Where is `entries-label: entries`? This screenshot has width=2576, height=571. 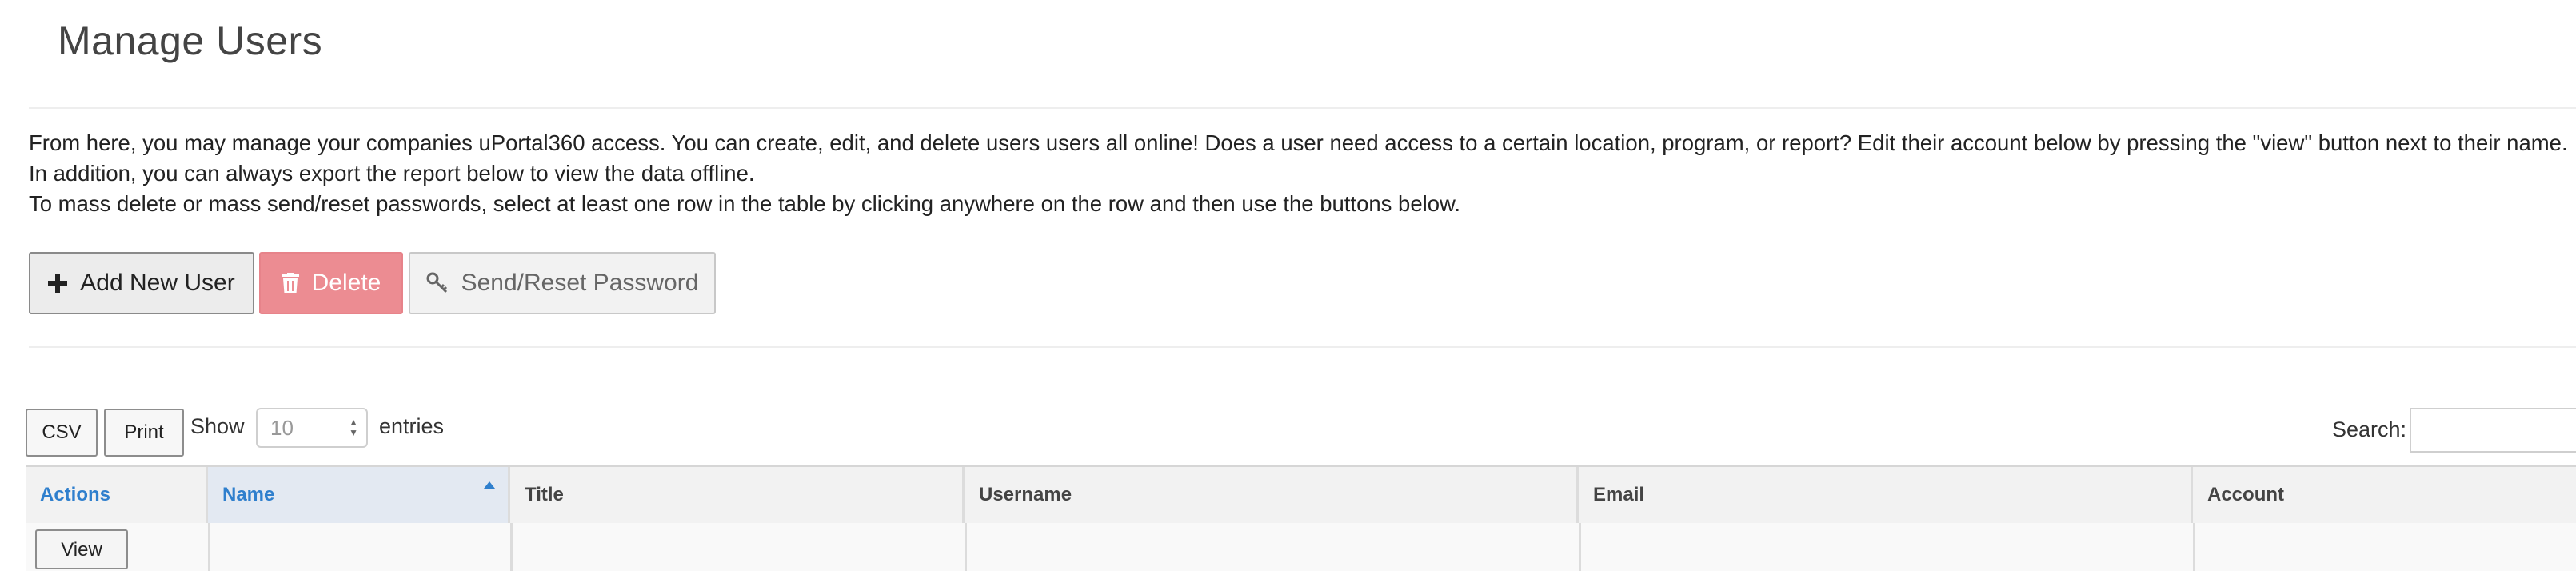
entries-label: entries is located at coordinates (412, 426).